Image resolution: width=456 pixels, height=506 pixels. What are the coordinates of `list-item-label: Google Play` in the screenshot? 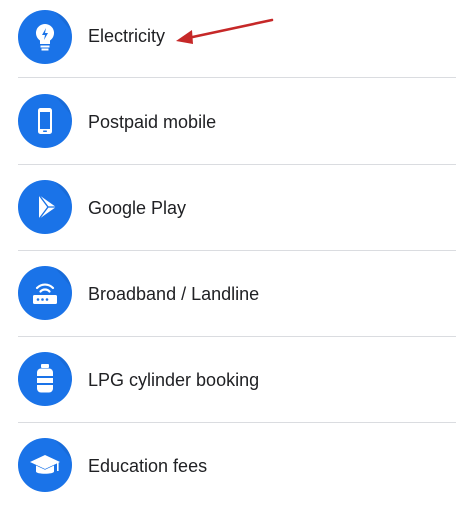 It's located at (137, 208).